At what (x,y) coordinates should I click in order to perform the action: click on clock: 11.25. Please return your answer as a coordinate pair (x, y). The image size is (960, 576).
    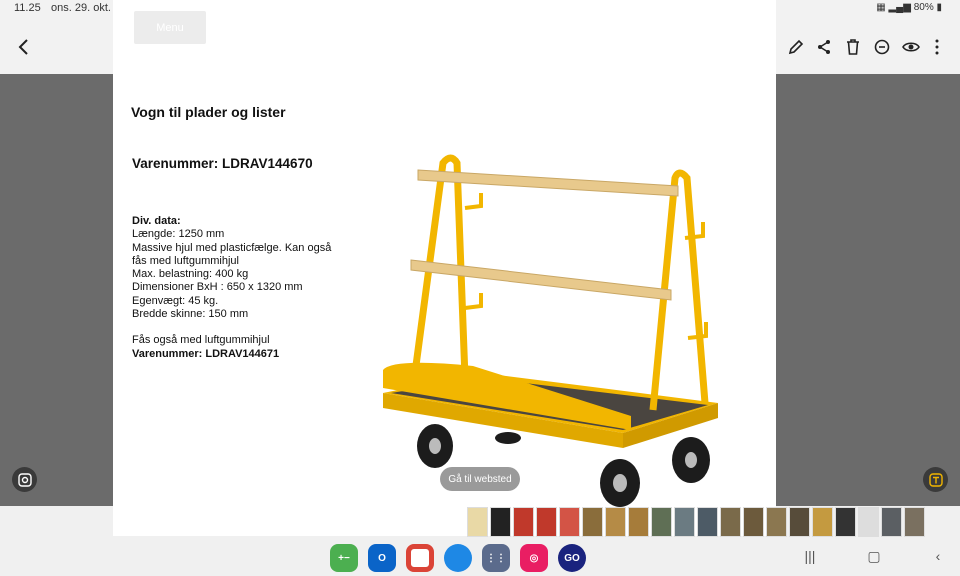
    Looking at the image, I should click on (27, 8).